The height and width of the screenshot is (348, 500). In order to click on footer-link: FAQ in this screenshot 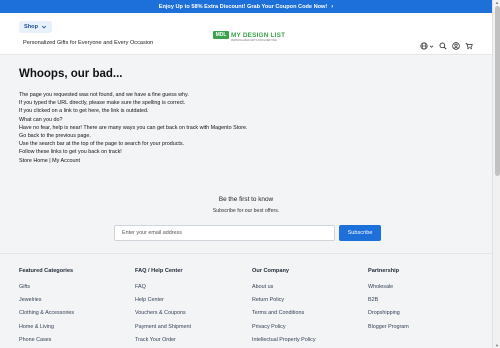, I will do `click(185, 290)`.